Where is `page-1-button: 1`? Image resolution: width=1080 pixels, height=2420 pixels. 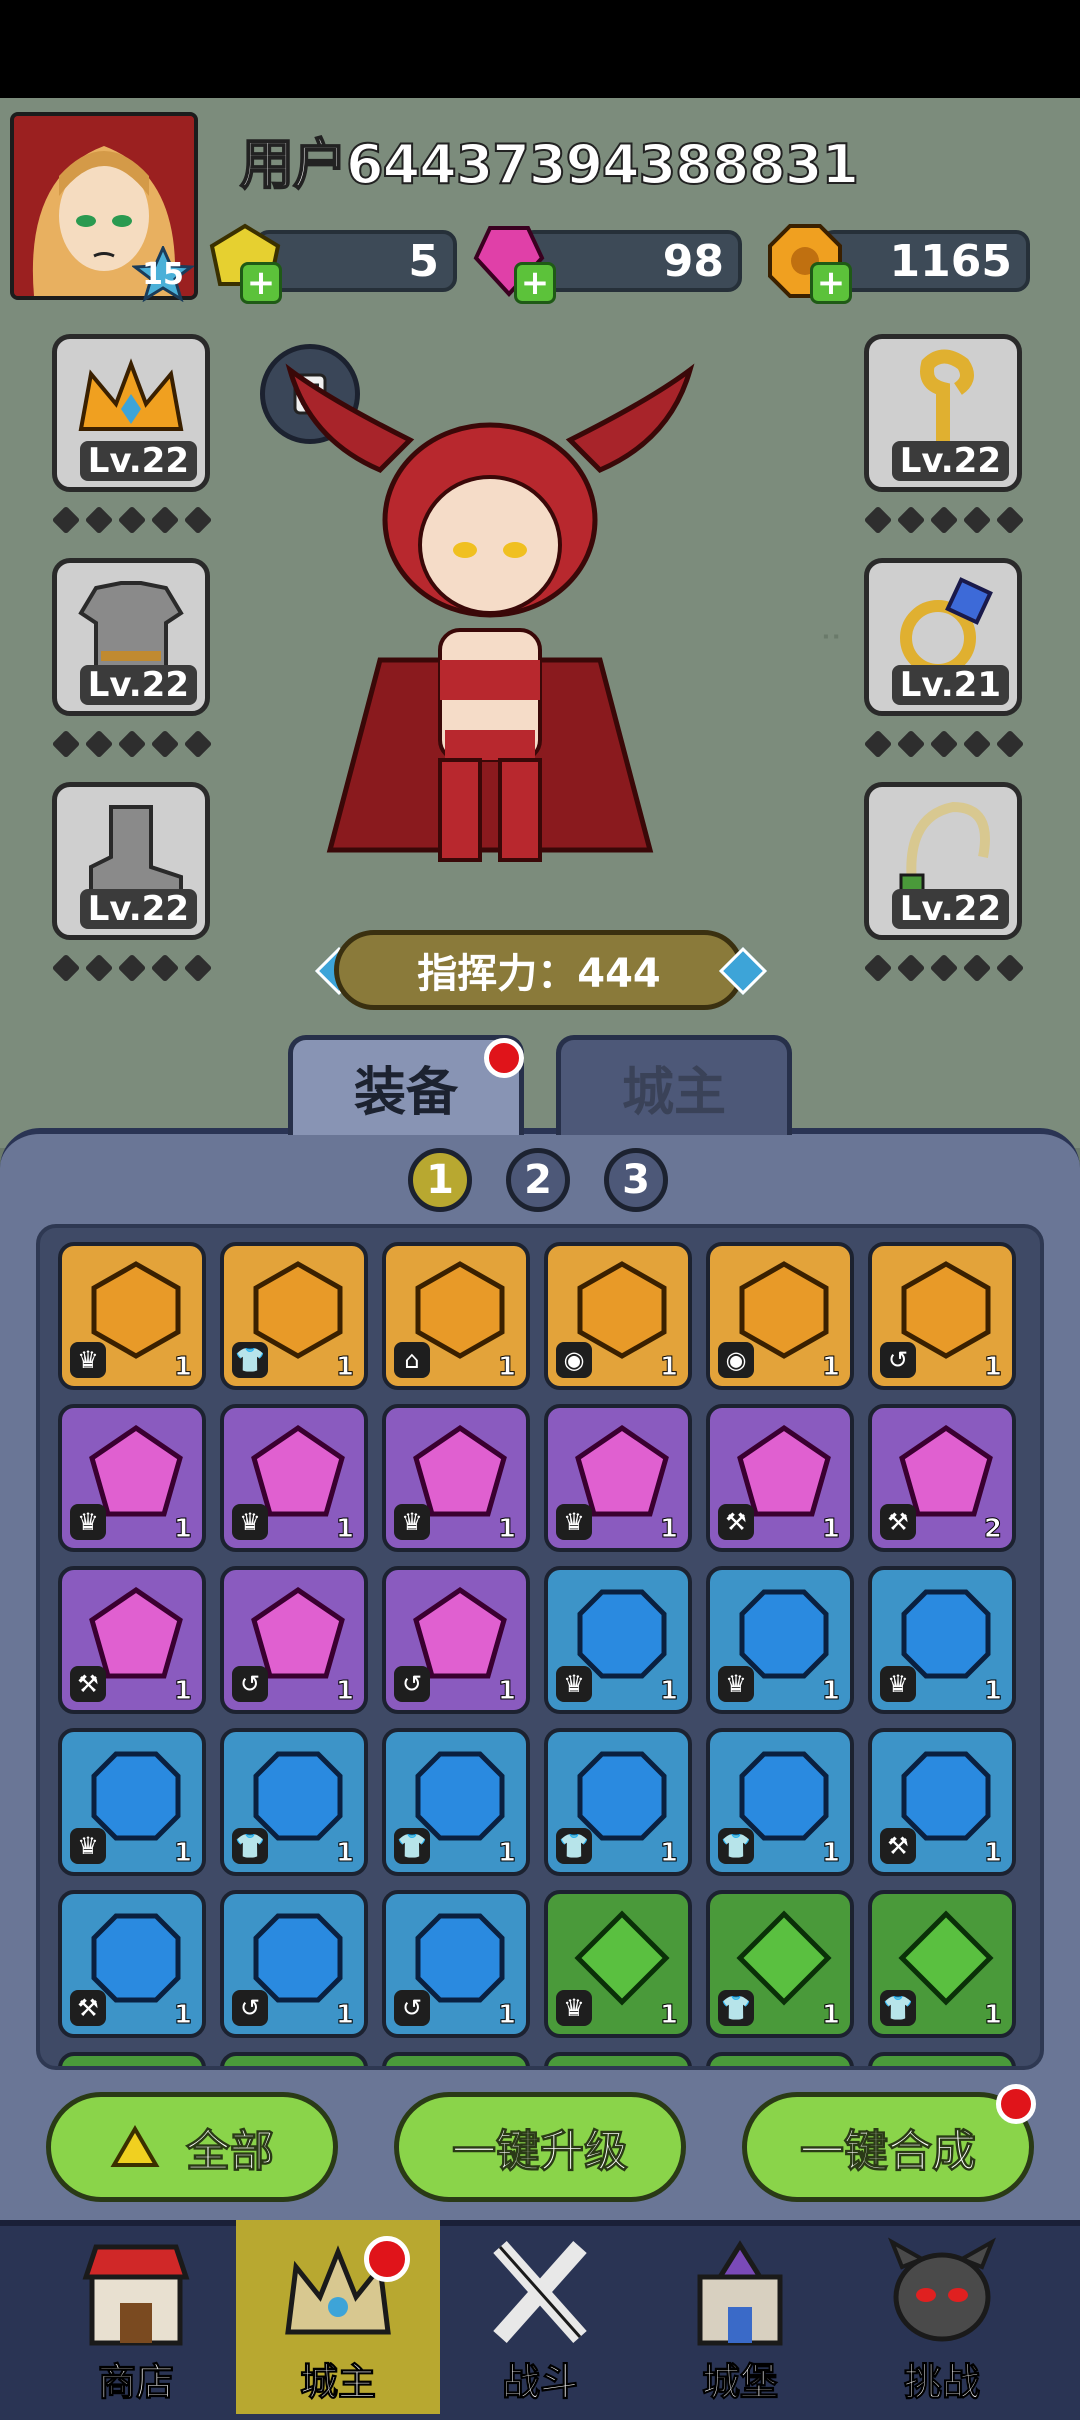 page-1-button: 1 is located at coordinates (440, 1180).